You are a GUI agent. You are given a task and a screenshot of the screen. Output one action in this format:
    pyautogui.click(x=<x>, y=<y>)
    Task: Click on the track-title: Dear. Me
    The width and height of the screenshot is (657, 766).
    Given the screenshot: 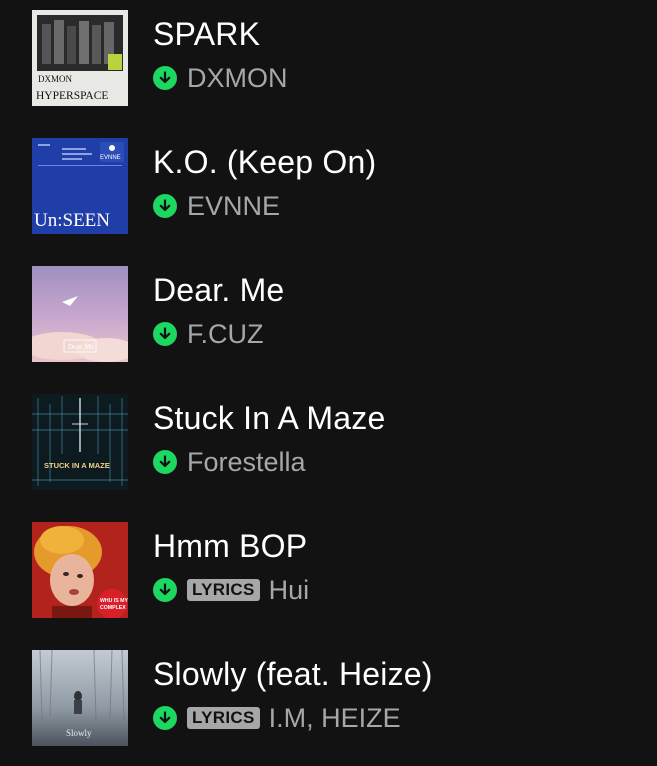 What is the action you would take?
    pyautogui.click(x=218, y=290)
    